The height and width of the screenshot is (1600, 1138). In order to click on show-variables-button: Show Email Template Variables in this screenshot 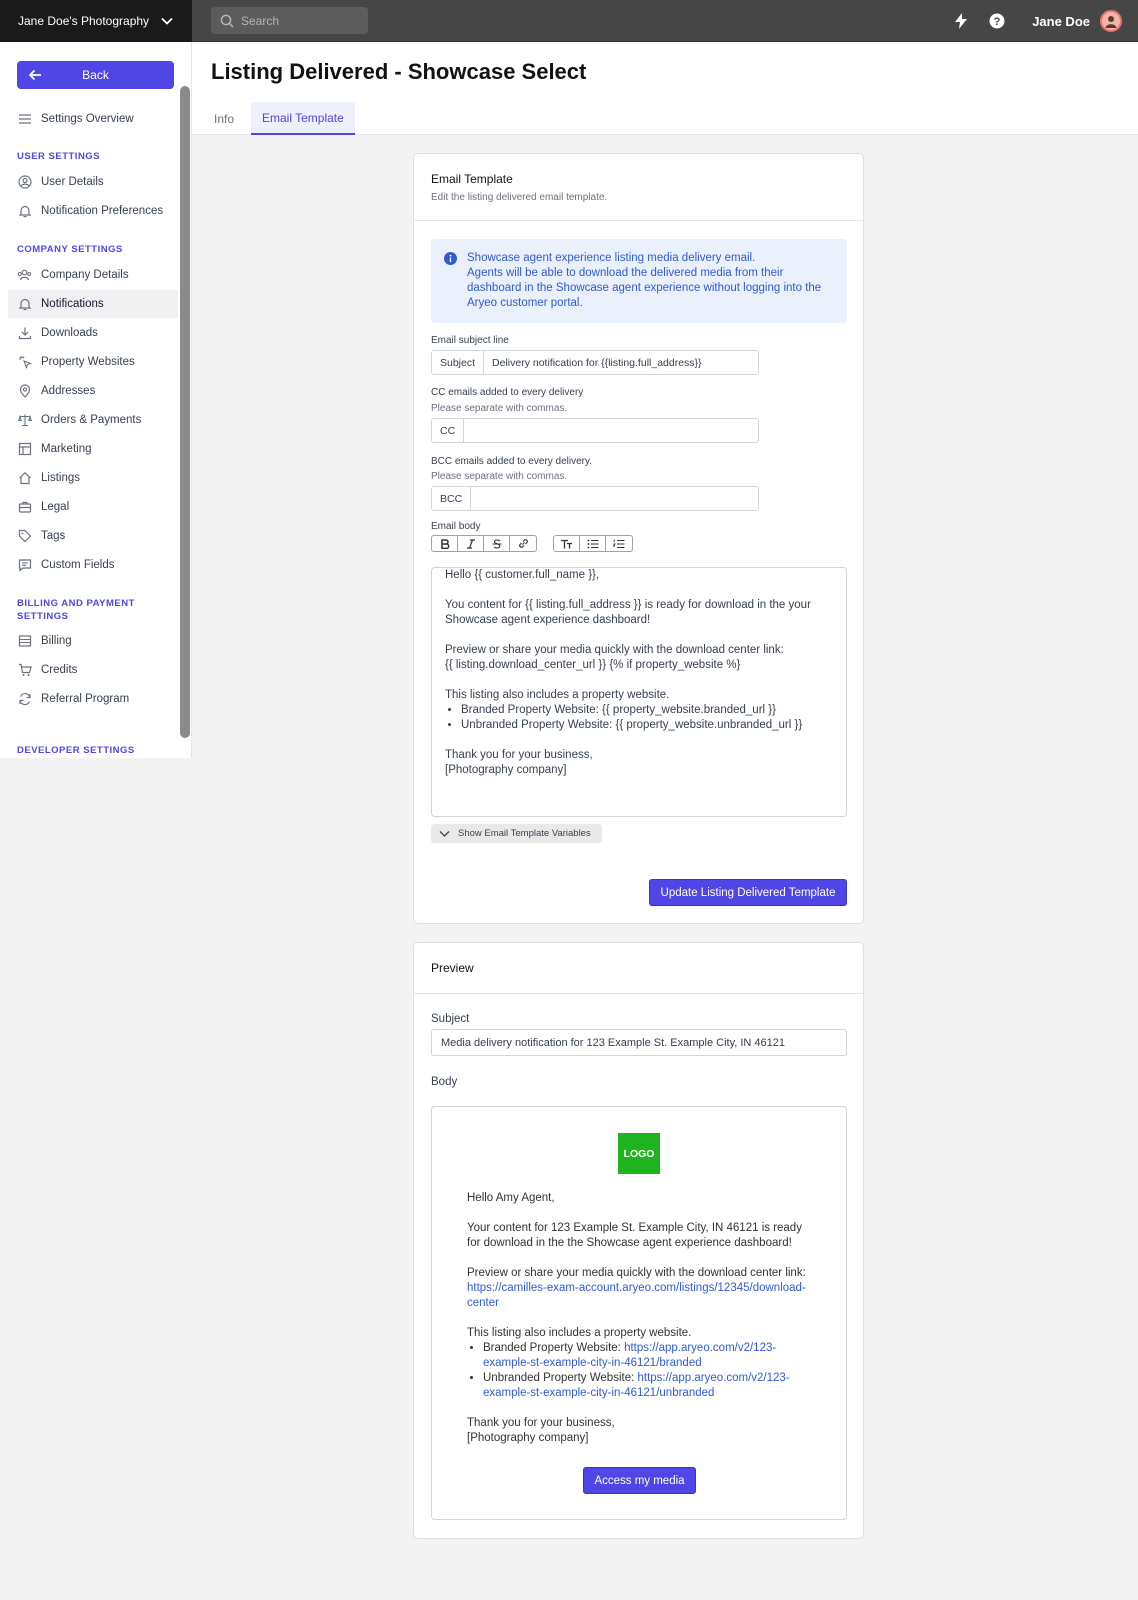, I will do `click(516, 833)`.